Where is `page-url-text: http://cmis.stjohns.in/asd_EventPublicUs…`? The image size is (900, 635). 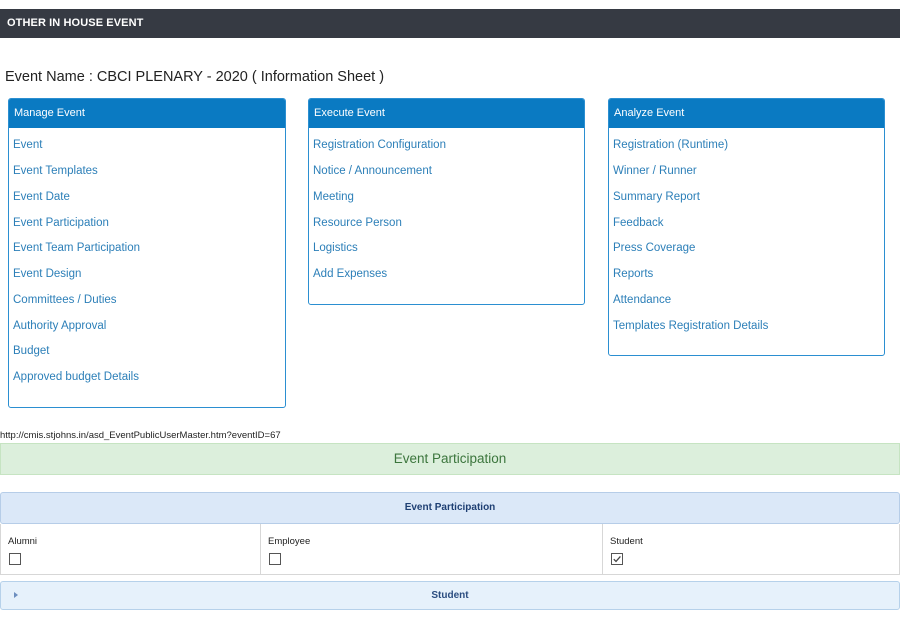
page-url-text: http://cmis.stjohns.in/asd_EventPublicUs… is located at coordinates (140, 435).